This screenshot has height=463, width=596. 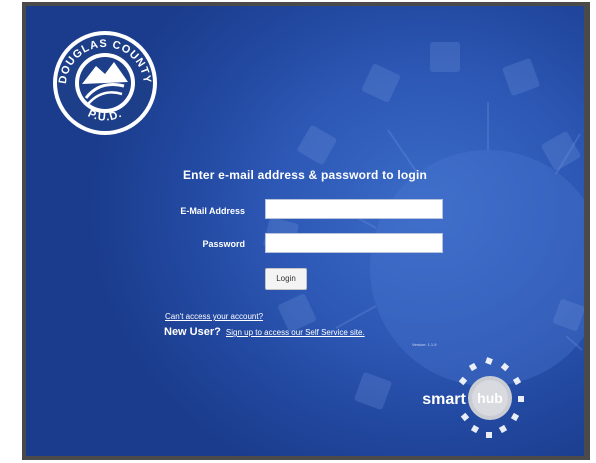 I want to click on login-heading: Enter e-mail address & password to login, so click(x=305, y=175).